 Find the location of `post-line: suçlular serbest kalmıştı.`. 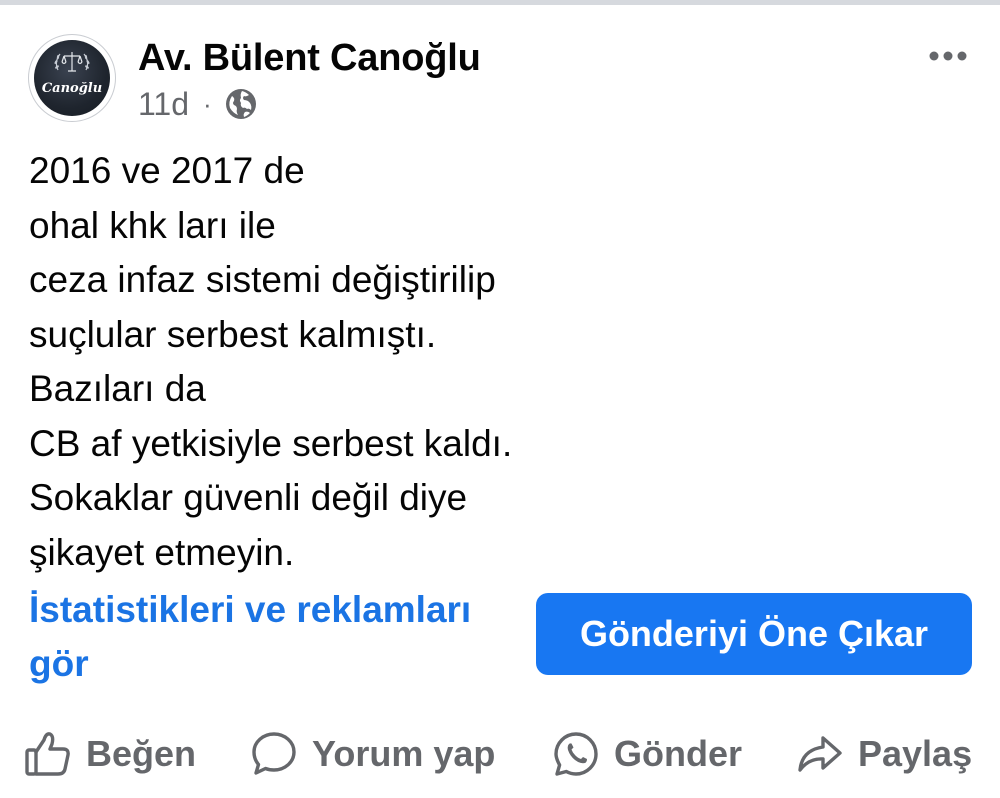

post-line: suçlular serbest kalmıştı. is located at coordinates (233, 334).